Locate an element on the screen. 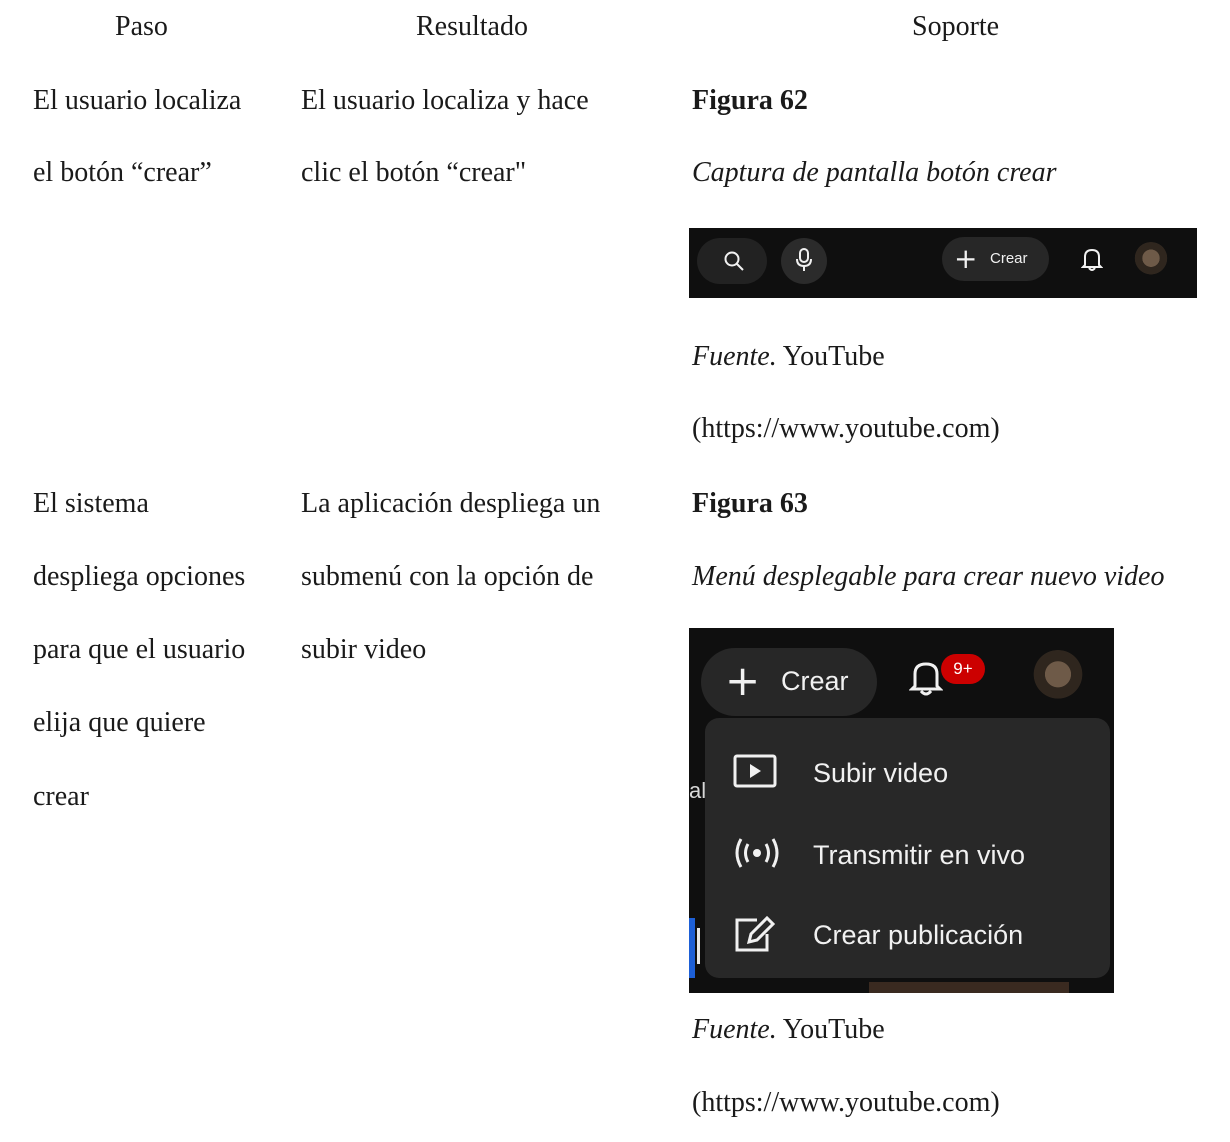 This screenshot has width=1230, height=1142. mic-button is located at coordinates (804, 261).